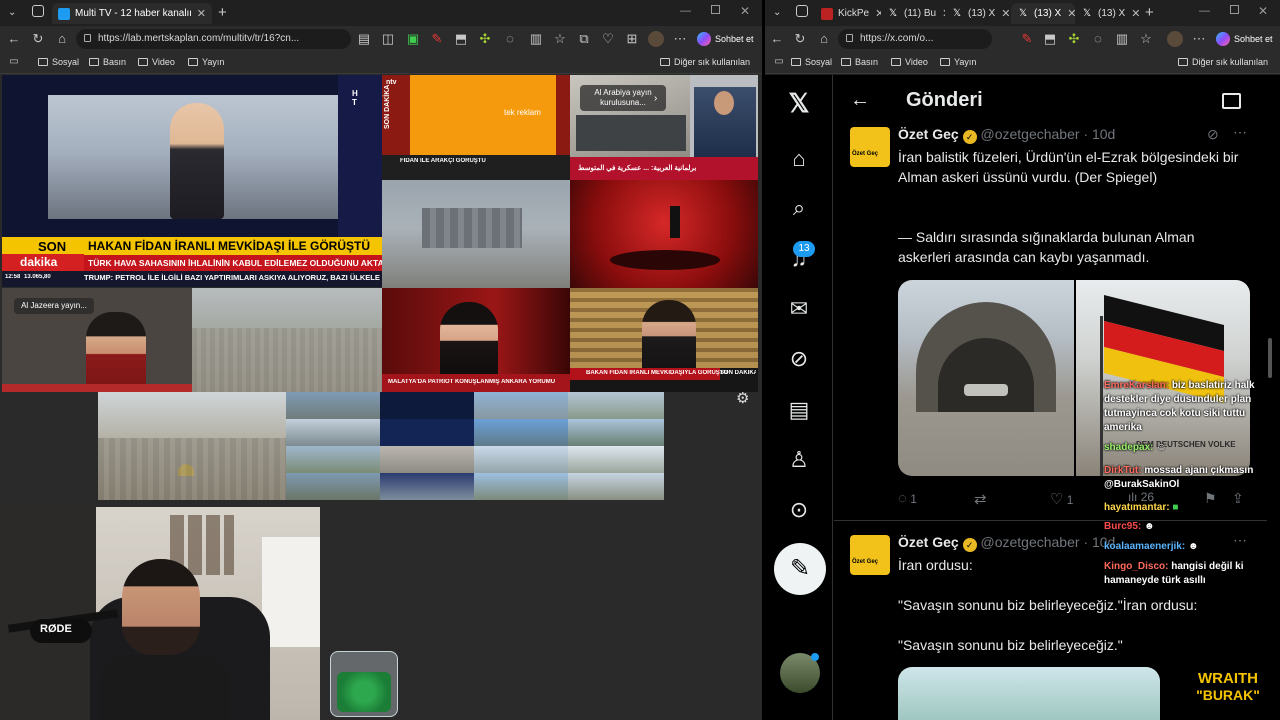  What do you see at coordinates (192, 156) in the screenshot?
I see `video-tile-ad: H T` at bounding box center [192, 156].